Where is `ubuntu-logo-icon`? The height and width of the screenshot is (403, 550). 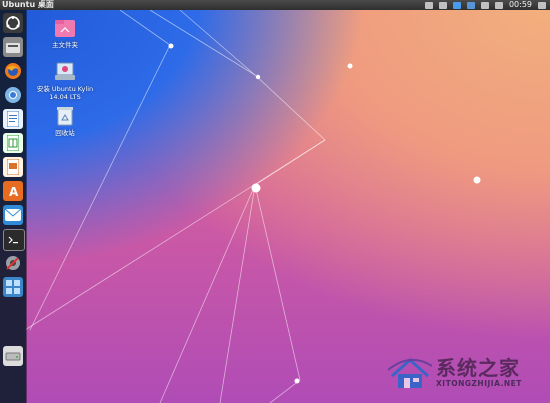 ubuntu-logo-icon is located at coordinates (13, 23).